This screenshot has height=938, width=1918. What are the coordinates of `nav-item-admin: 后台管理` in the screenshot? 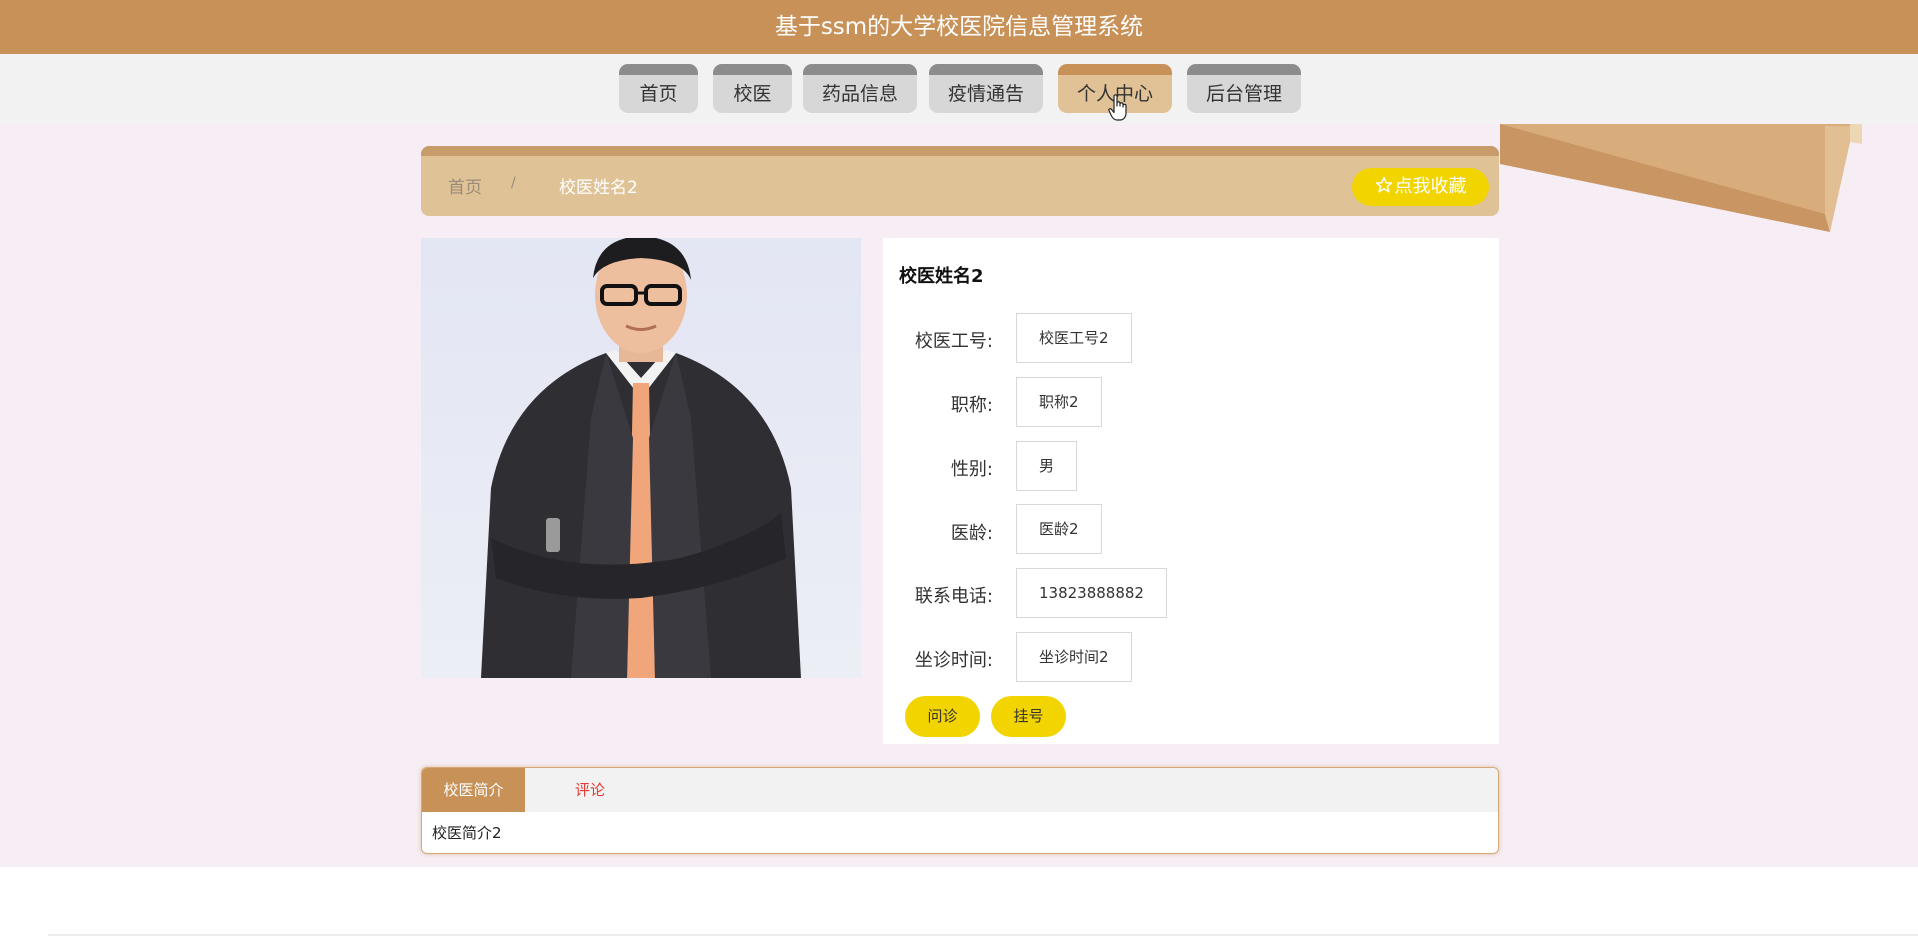 It's located at (1244, 88).